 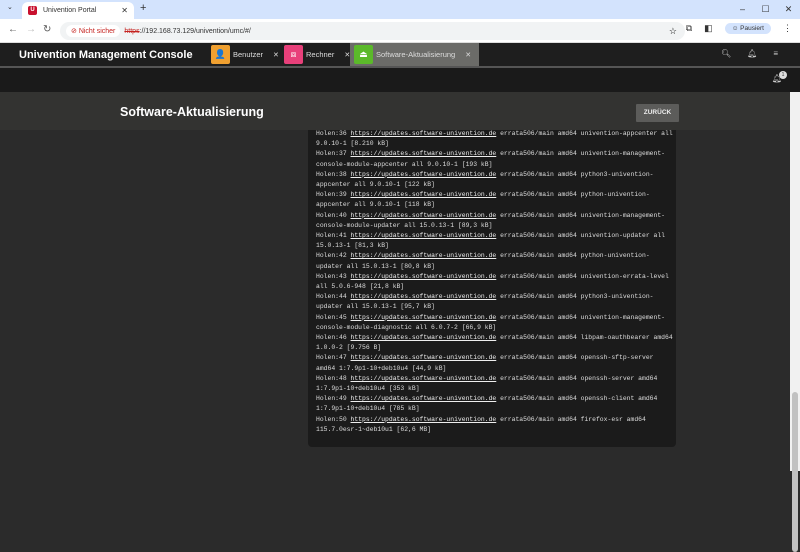 I want to click on log-id: Holen:50, so click(x=331, y=419).